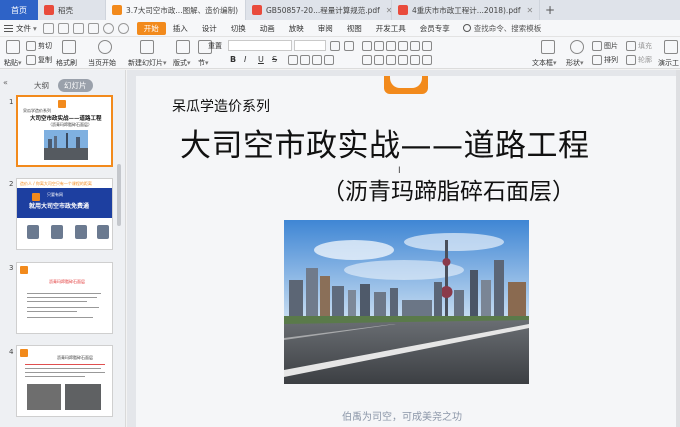  Describe the element at coordinates (379, 46) in the screenshot. I see `numbered-list-icon` at that location.